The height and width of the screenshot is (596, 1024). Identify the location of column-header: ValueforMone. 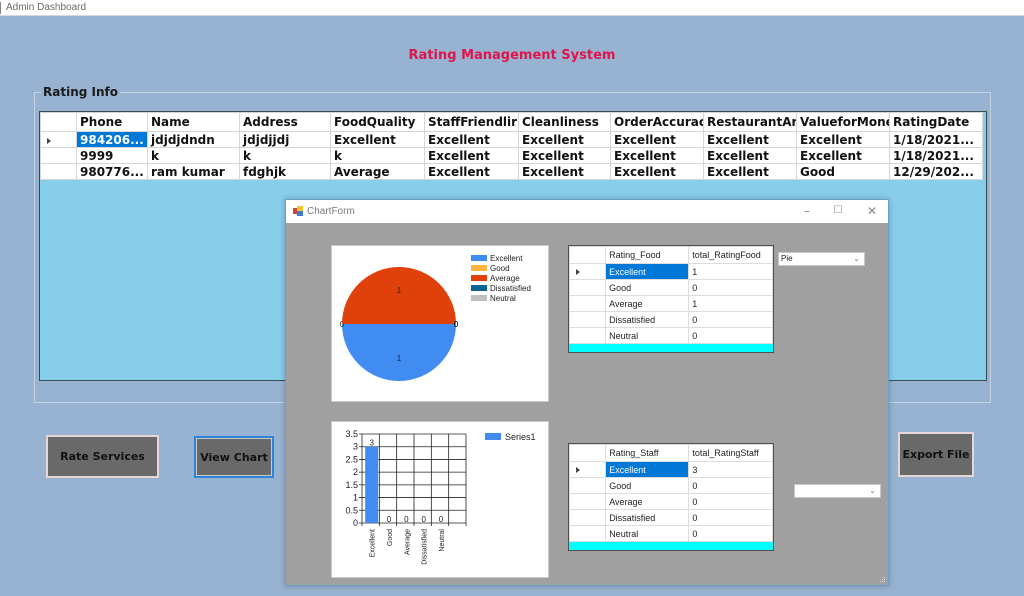
(843, 122).